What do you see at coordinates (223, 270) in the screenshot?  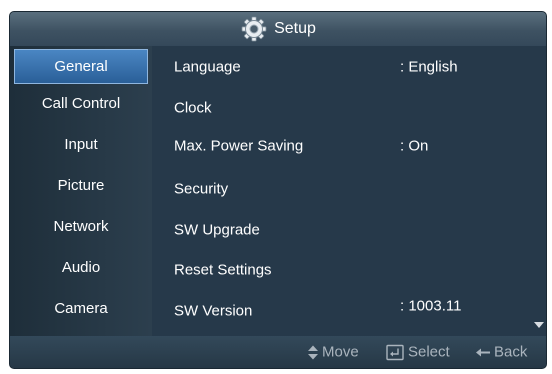 I see `setting-label: Reset Settings` at bounding box center [223, 270].